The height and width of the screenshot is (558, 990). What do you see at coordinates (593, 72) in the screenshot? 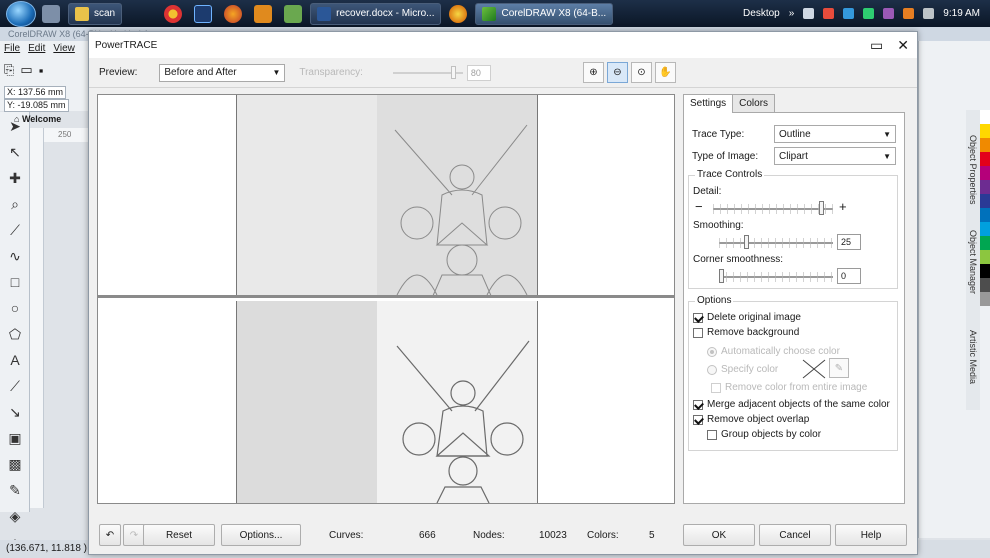
I see `zoom-in-icon: ⊕` at bounding box center [593, 72].